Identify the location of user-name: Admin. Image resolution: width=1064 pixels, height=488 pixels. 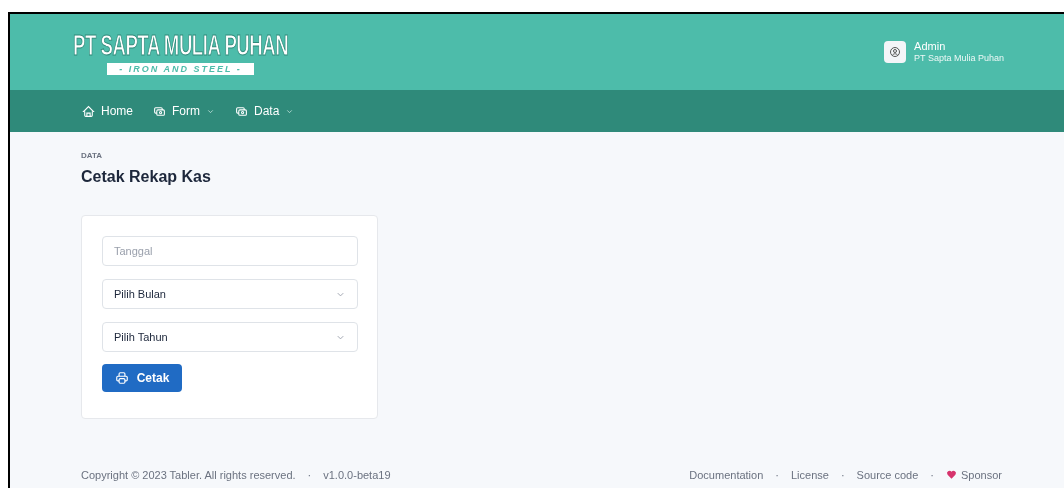
(930, 46).